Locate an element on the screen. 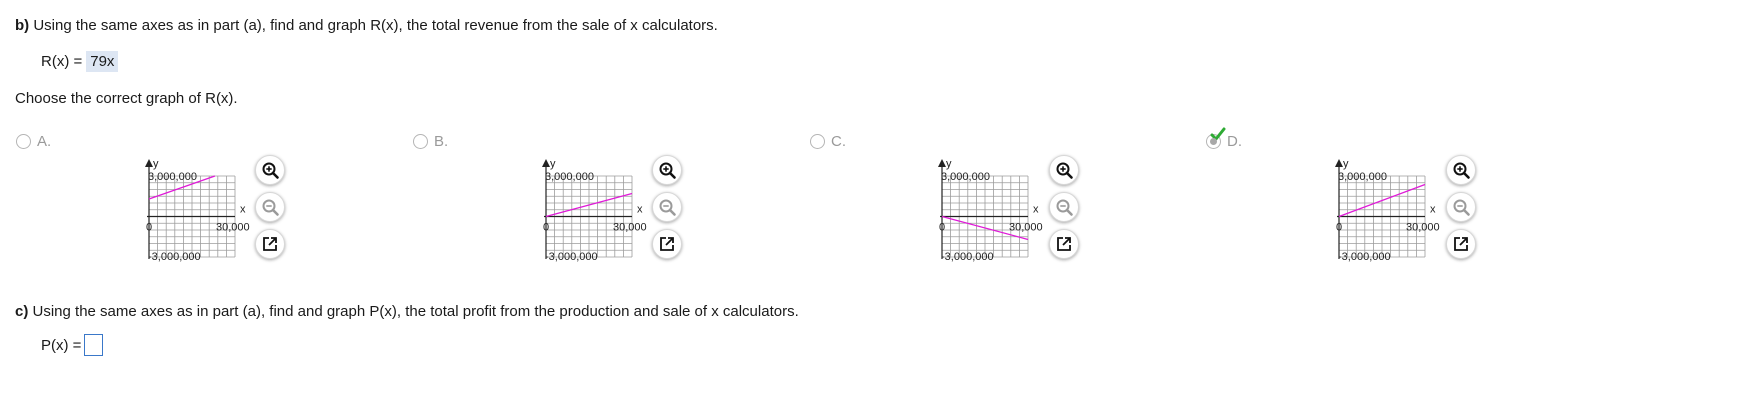 The width and height of the screenshot is (1747, 416). graph-option-a: y 3,000,000 x 30,000 0 -3,000,000 is located at coordinates (200, 213).